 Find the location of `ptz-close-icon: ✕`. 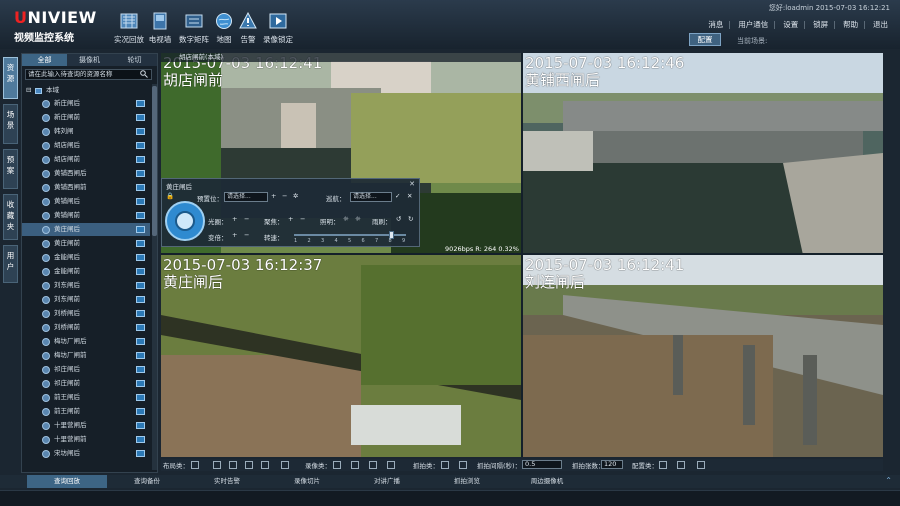

ptz-close-icon: ✕ is located at coordinates (412, 184).